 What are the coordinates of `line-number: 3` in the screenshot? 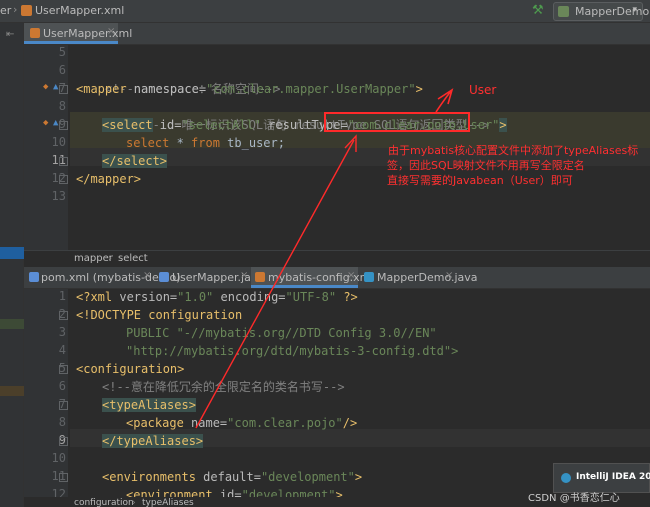 It's located at (62, 332).